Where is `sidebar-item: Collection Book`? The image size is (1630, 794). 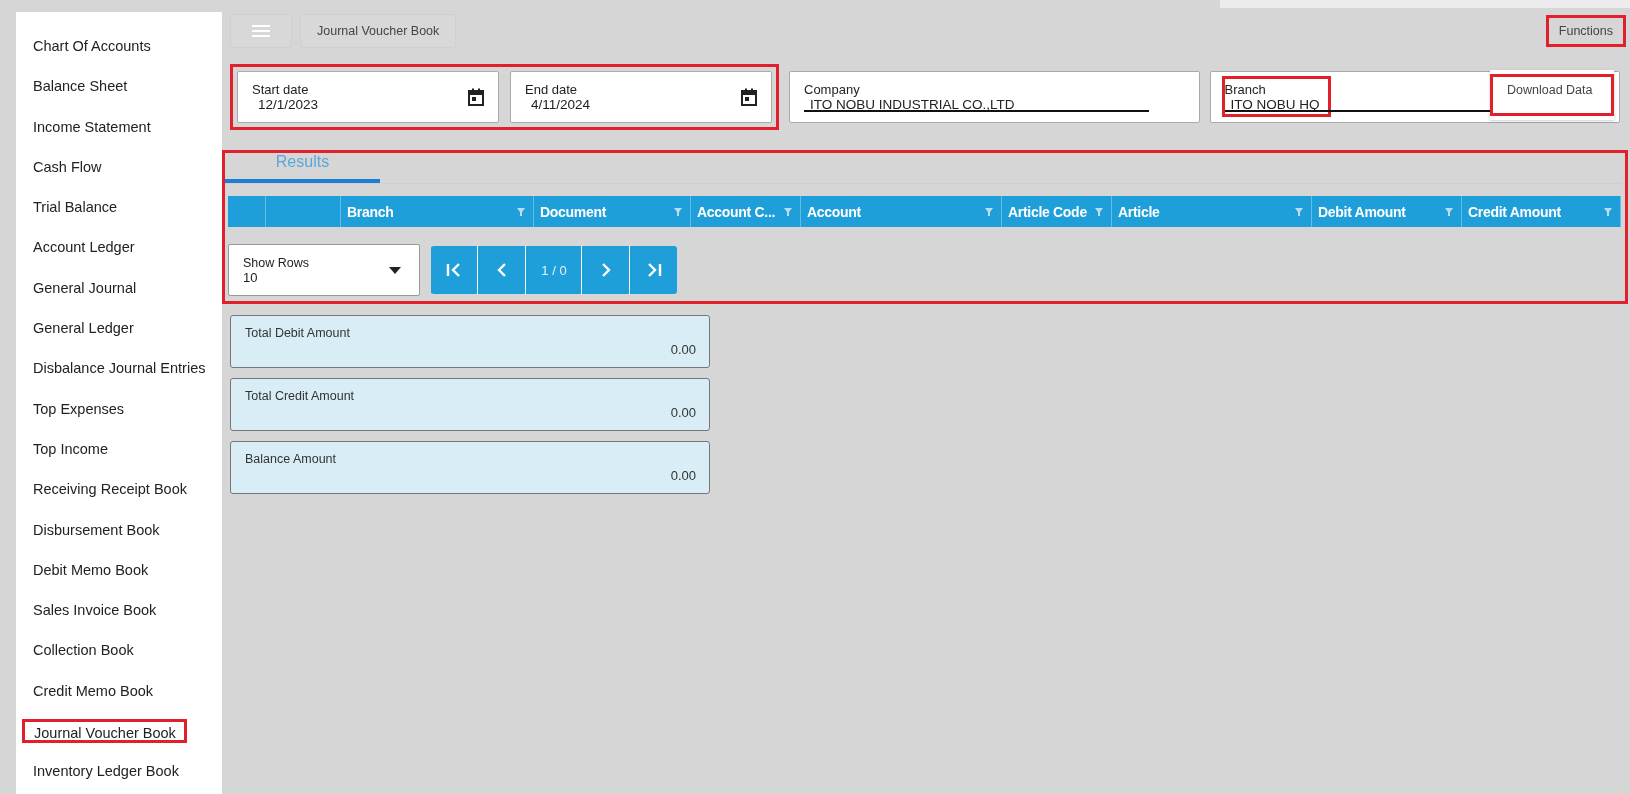 sidebar-item: Collection Book is located at coordinates (119, 650).